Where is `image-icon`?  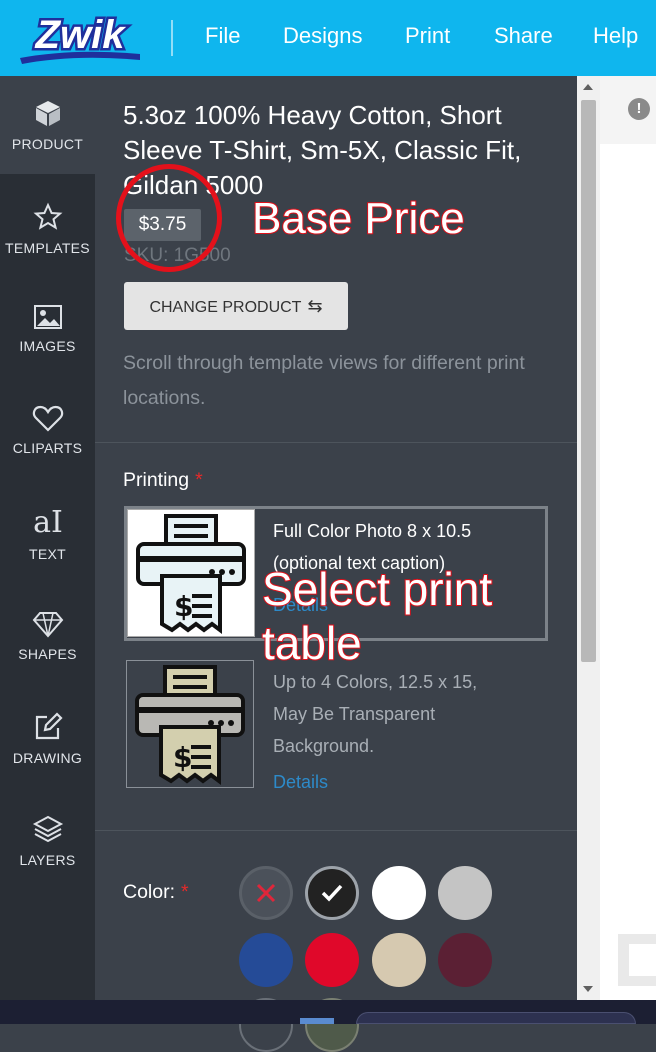
image-icon is located at coordinates (47, 317).